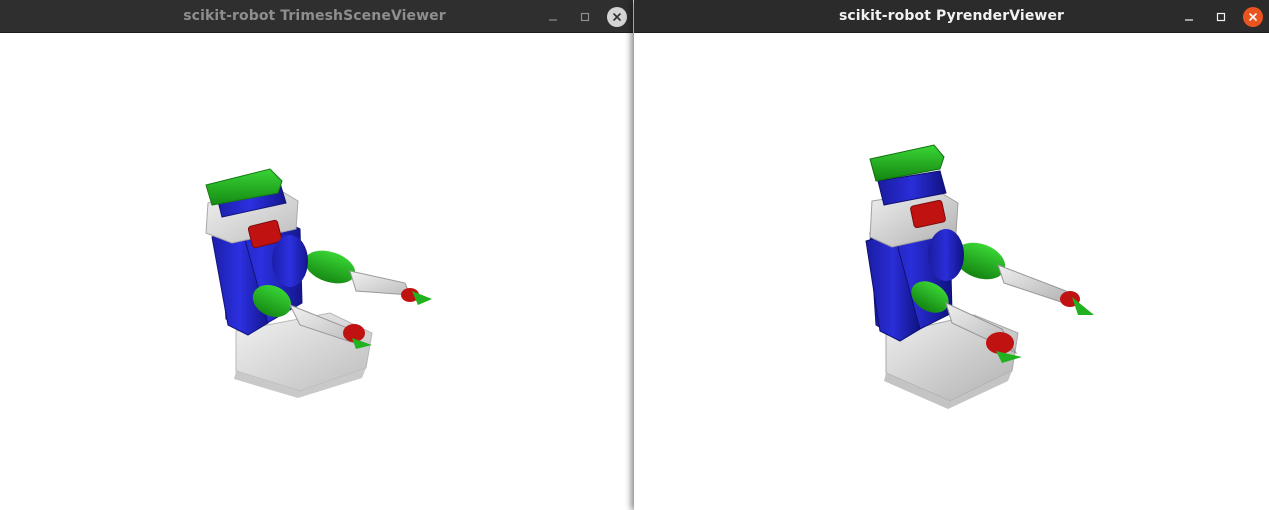  I want to click on window-titlebar: scikit-robot PyrenderViewer, so click(951, 16).